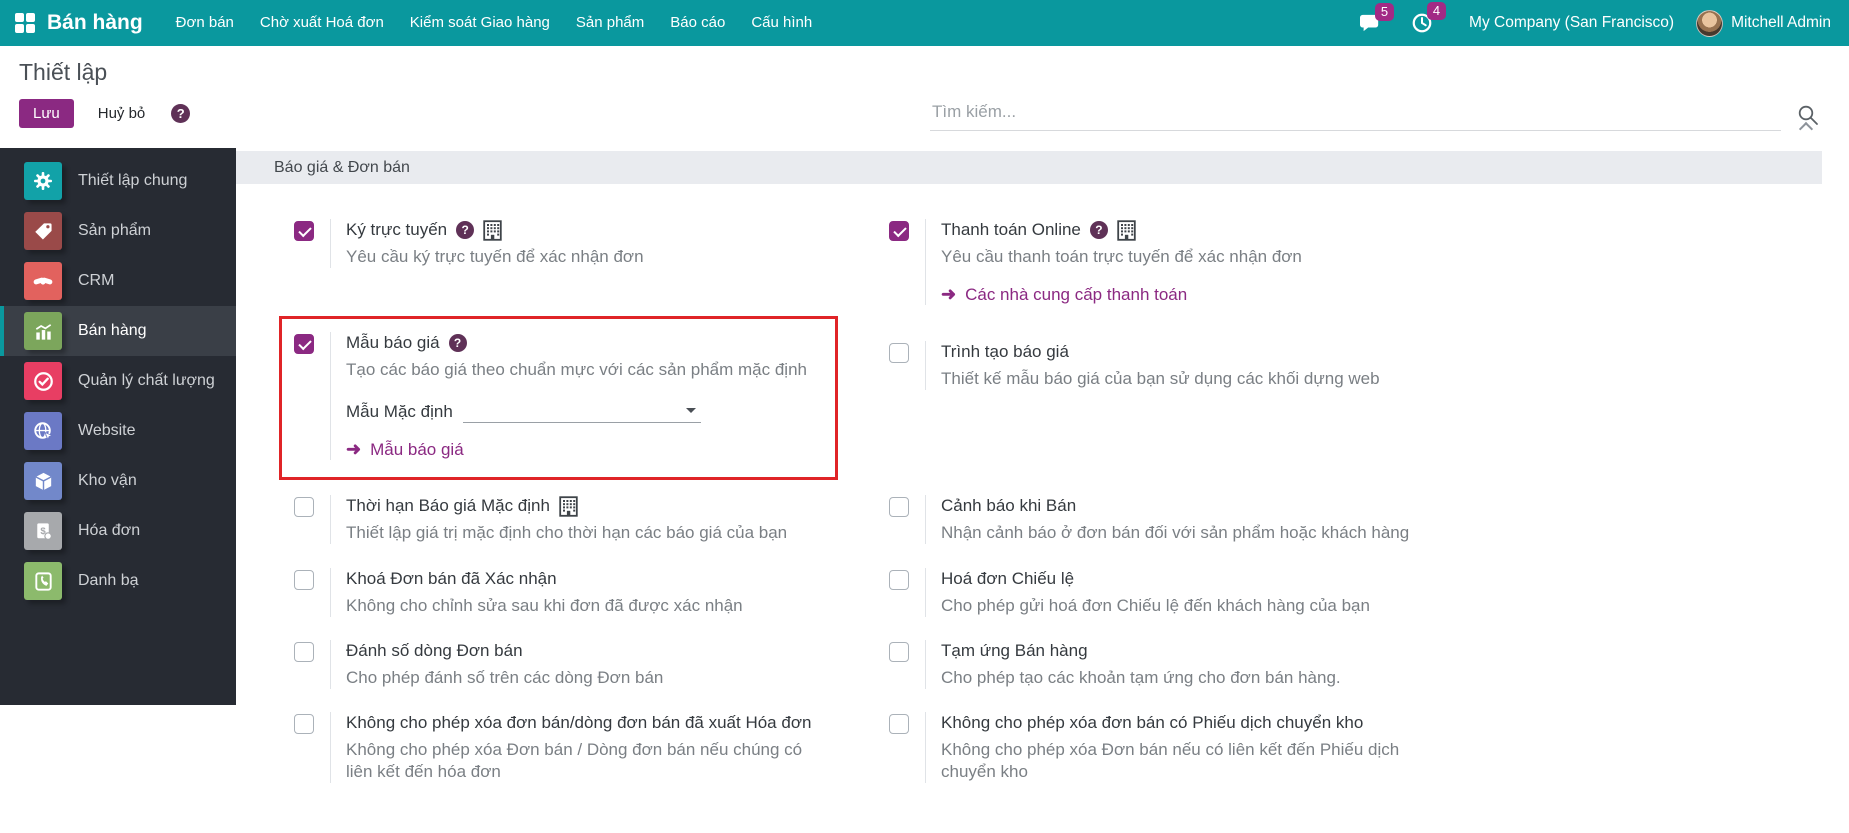  Describe the element at coordinates (495, 256) in the screenshot. I see `setting-desc: Yêu cầu ký trực tuyến để xác nhận đơn` at that location.